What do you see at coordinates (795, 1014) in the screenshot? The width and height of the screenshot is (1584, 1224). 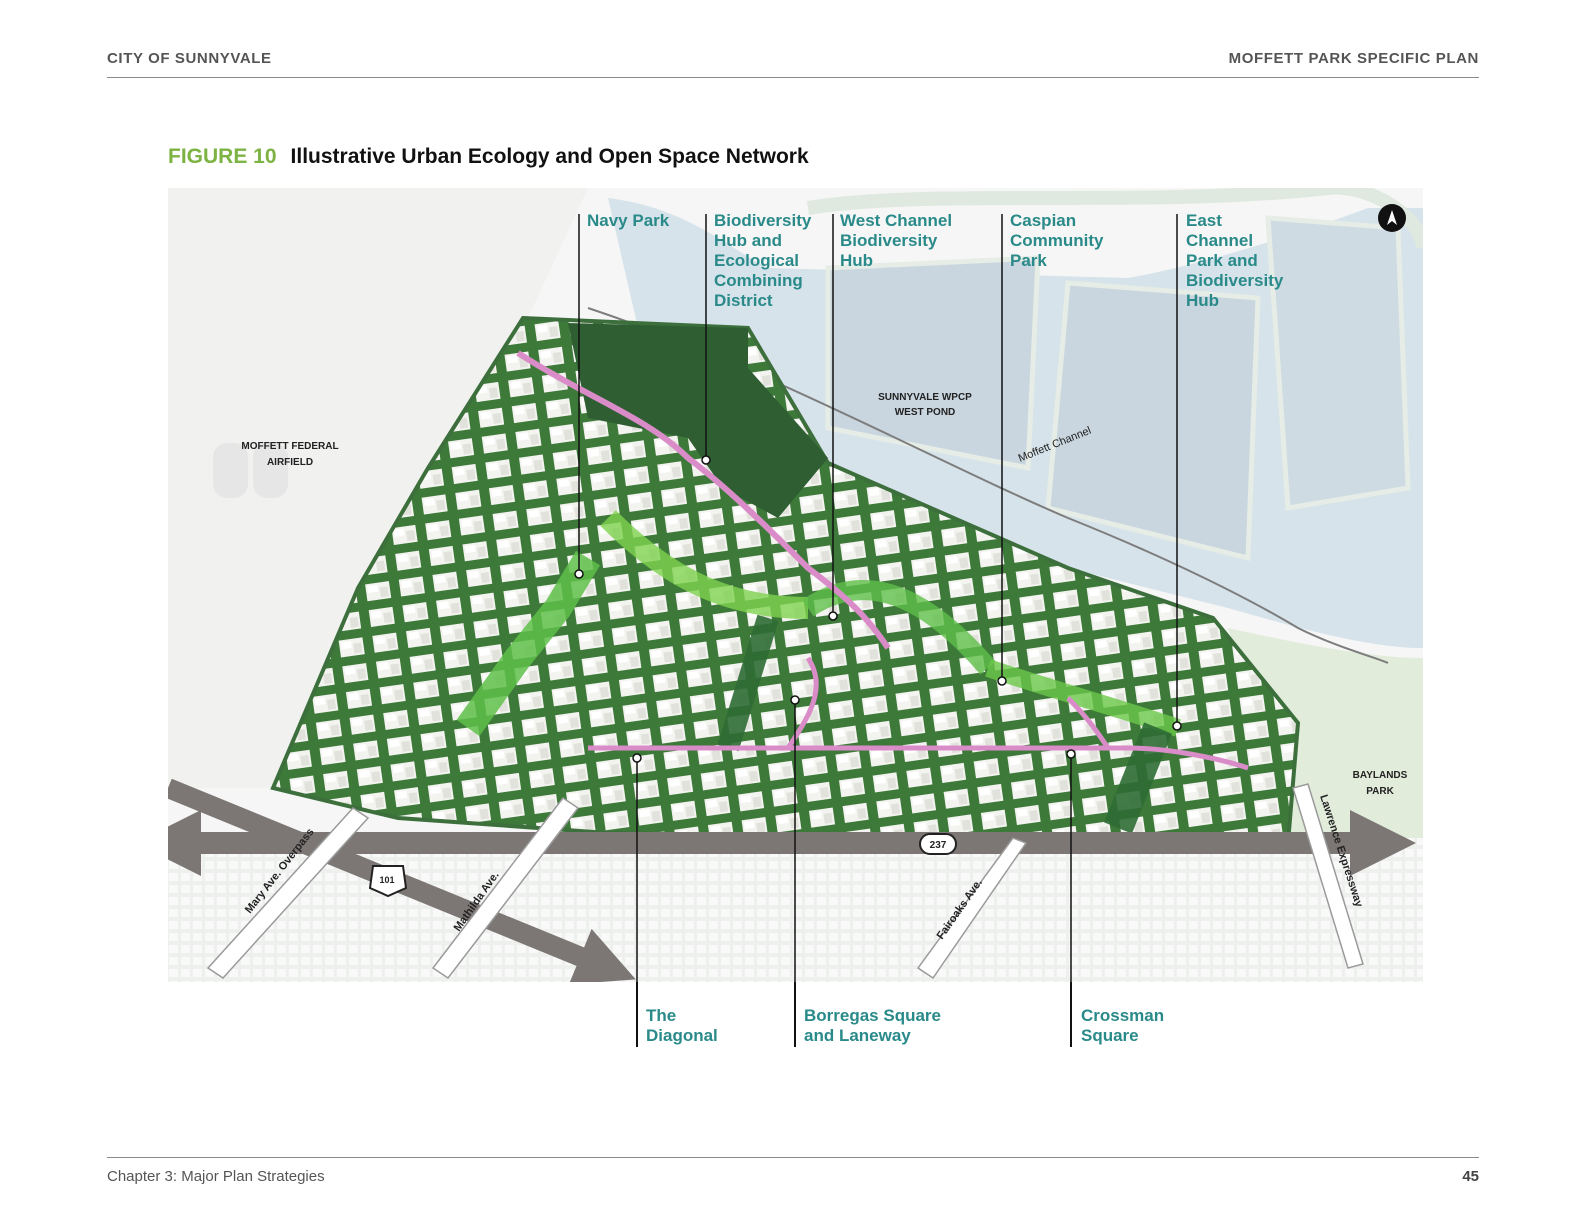 I see `leader-borregas` at bounding box center [795, 1014].